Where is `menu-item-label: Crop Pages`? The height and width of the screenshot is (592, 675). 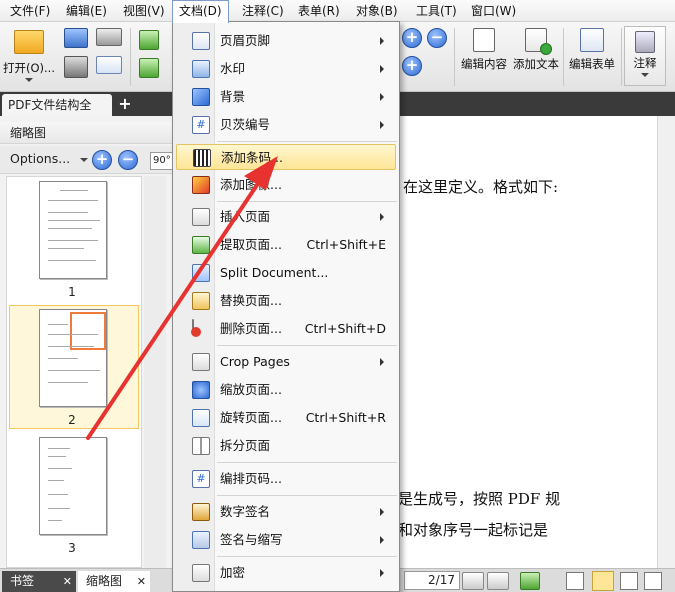
menu-item-label: Crop Pages is located at coordinates (255, 361).